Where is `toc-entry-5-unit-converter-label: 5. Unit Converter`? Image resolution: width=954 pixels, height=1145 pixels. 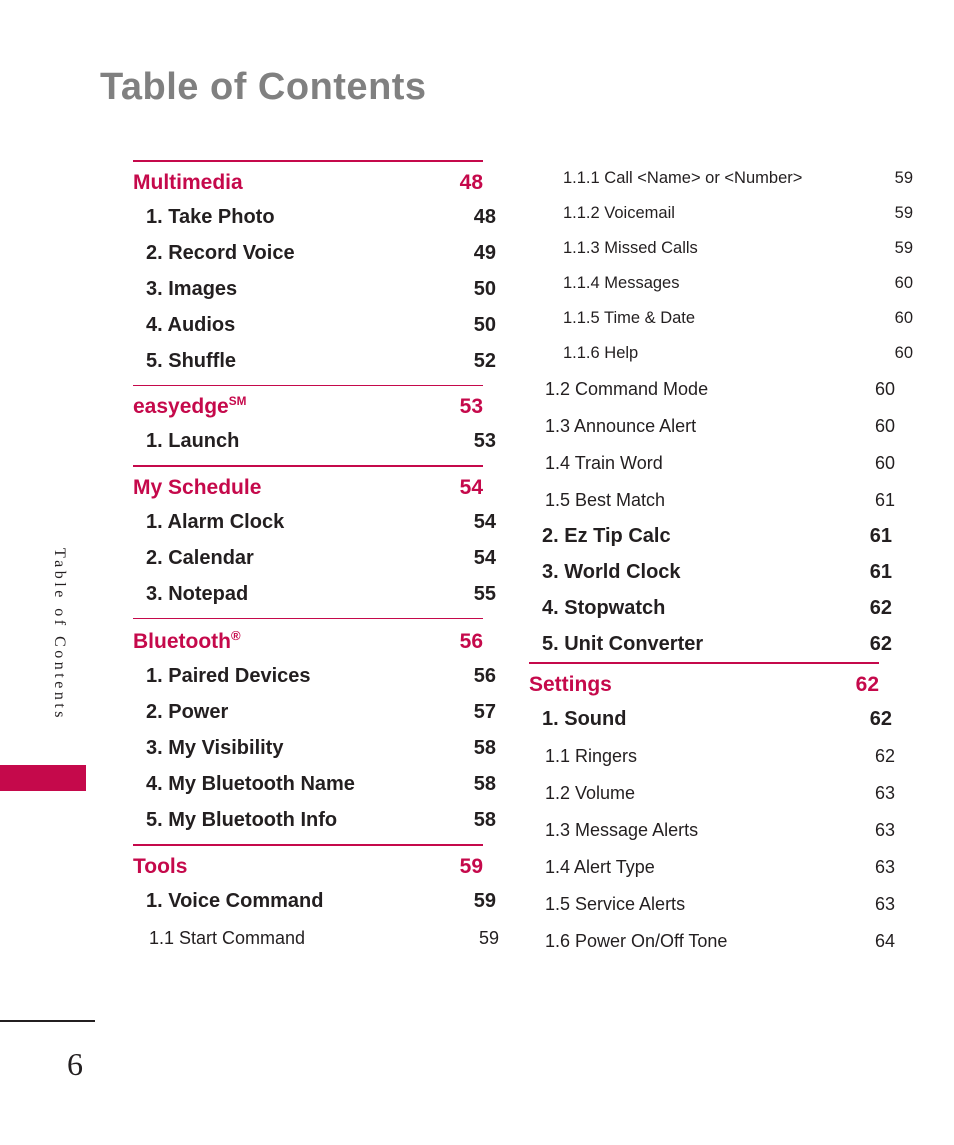 toc-entry-5-unit-converter-label: 5. Unit Converter is located at coordinates (623, 644).